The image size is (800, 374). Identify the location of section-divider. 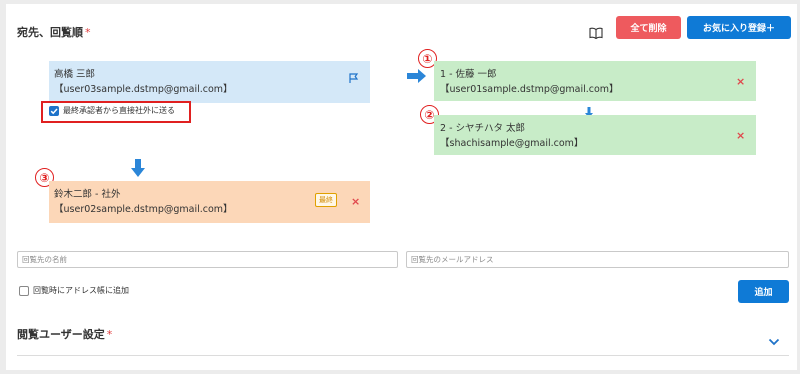
(403, 355).